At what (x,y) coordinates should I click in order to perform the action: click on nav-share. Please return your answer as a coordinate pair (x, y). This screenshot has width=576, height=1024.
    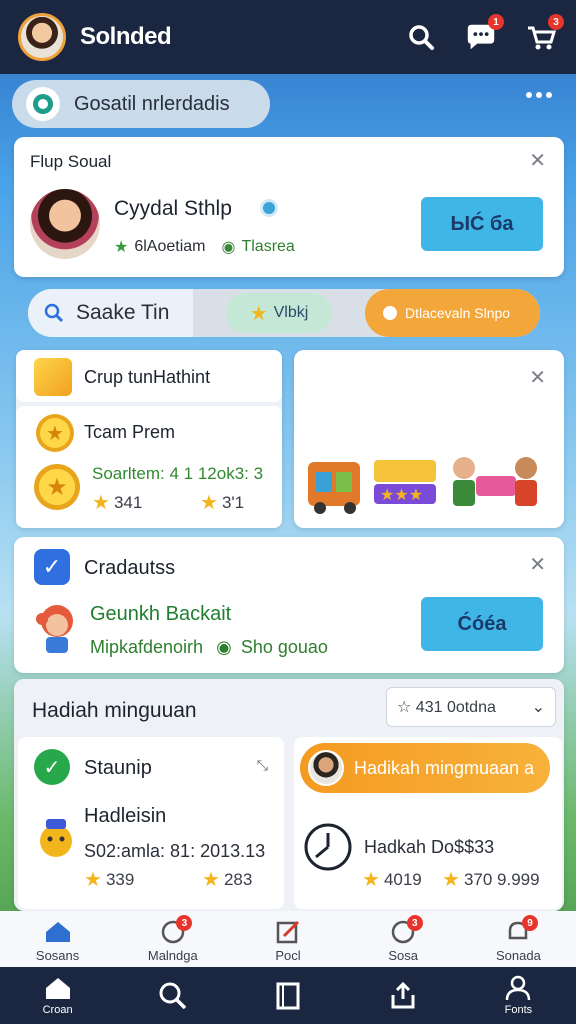
    Looking at the image, I should click on (403, 995).